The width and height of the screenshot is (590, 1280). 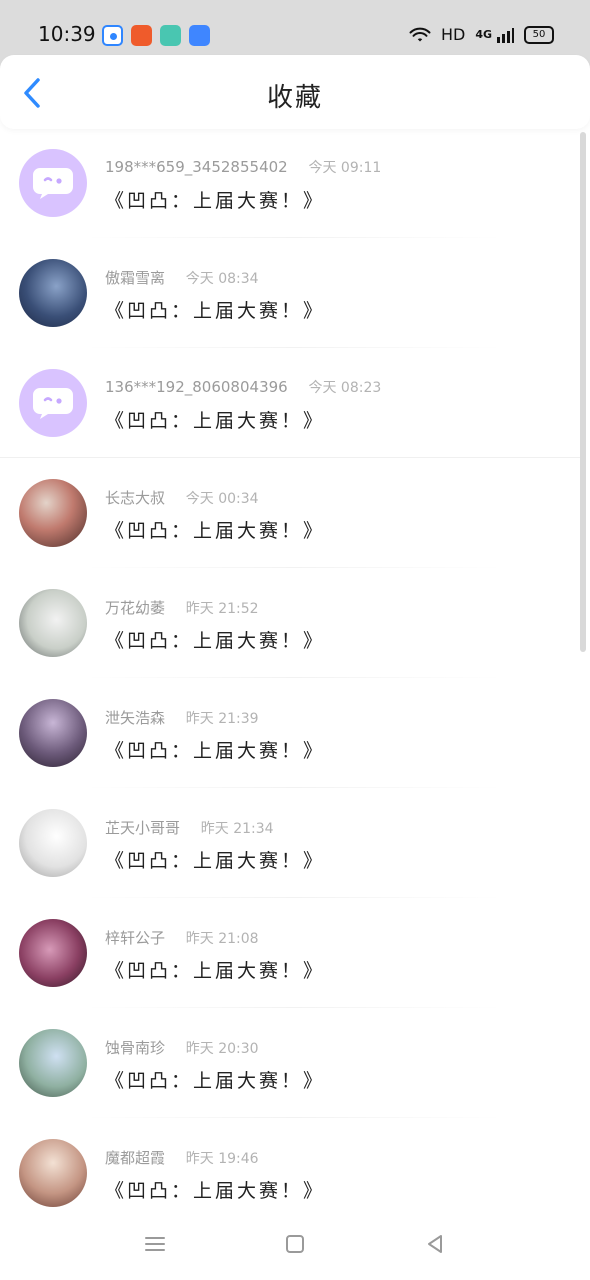 What do you see at coordinates (222, 1049) in the screenshot?
I see `timestamp: 昨天 20:30` at bounding box center [222, 1049].